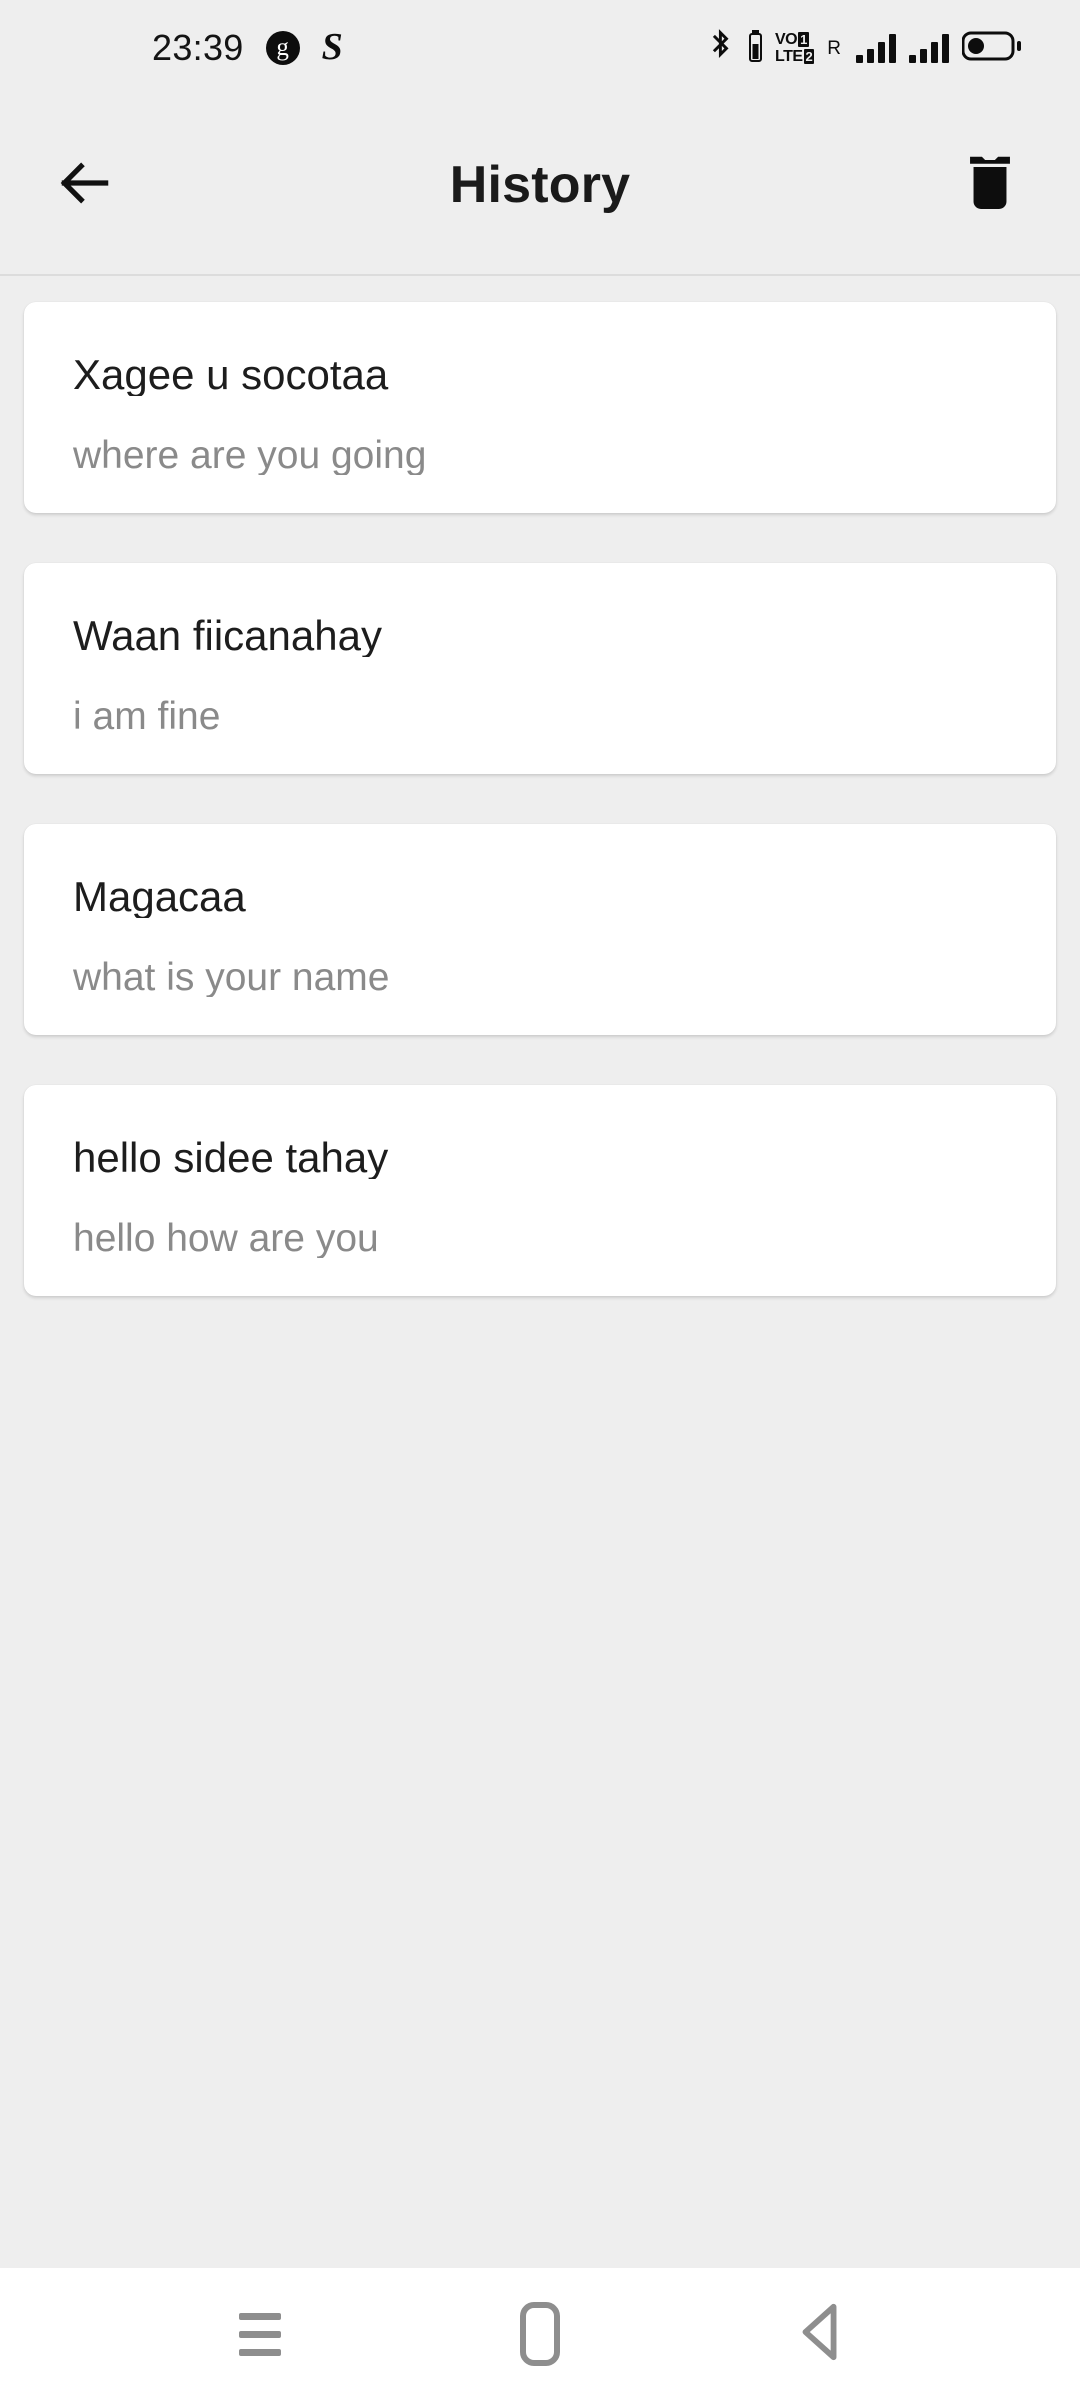 The width and height of the screenshot is (1080, 2400). I want to click on volte-dual-sim-icon: VO 1 LTE 2, so click(795, 48).